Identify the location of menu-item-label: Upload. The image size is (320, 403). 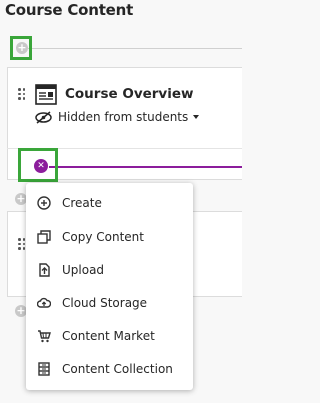
(83, 270).